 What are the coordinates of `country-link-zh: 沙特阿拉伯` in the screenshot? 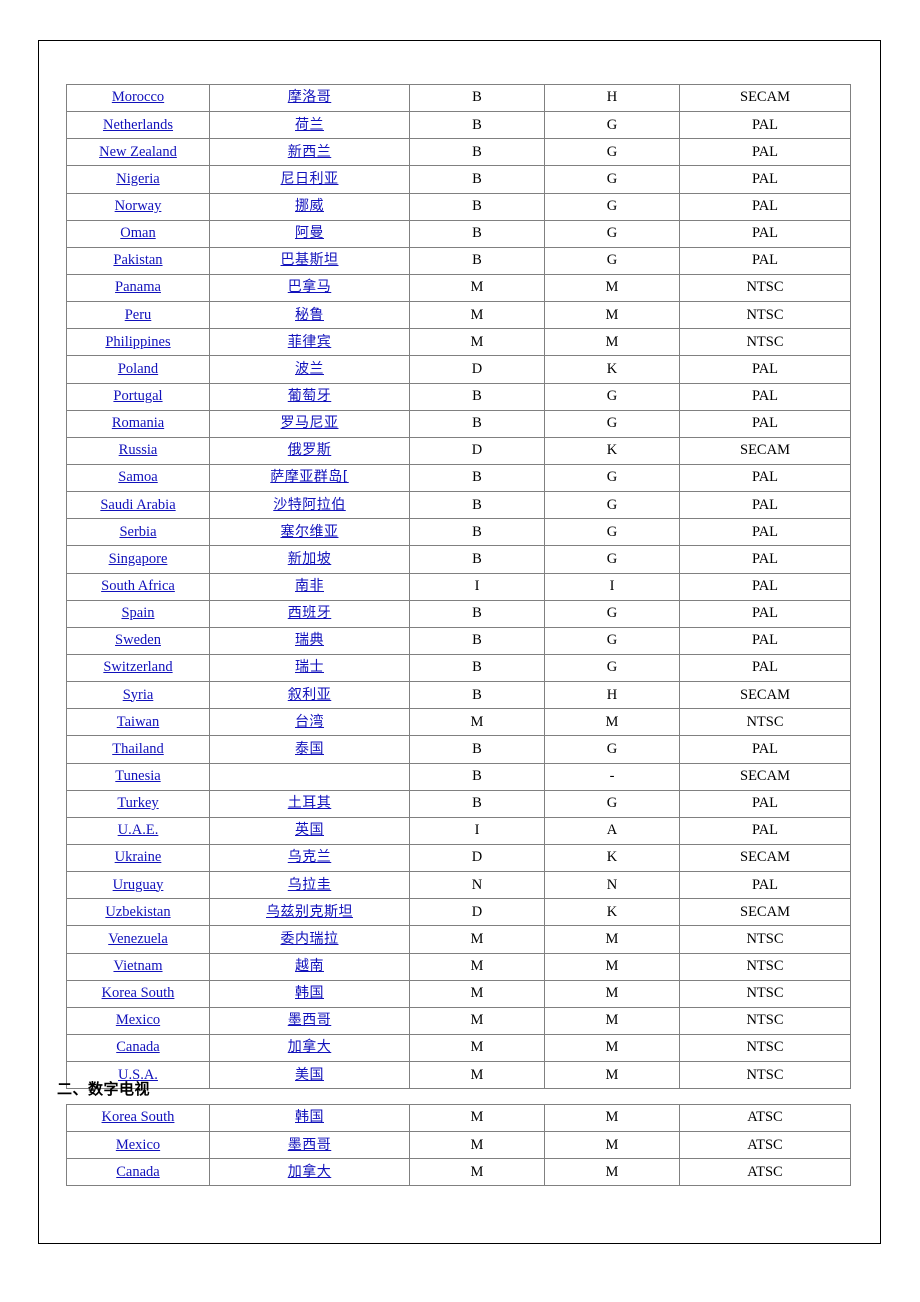 It's located at (309, 505).